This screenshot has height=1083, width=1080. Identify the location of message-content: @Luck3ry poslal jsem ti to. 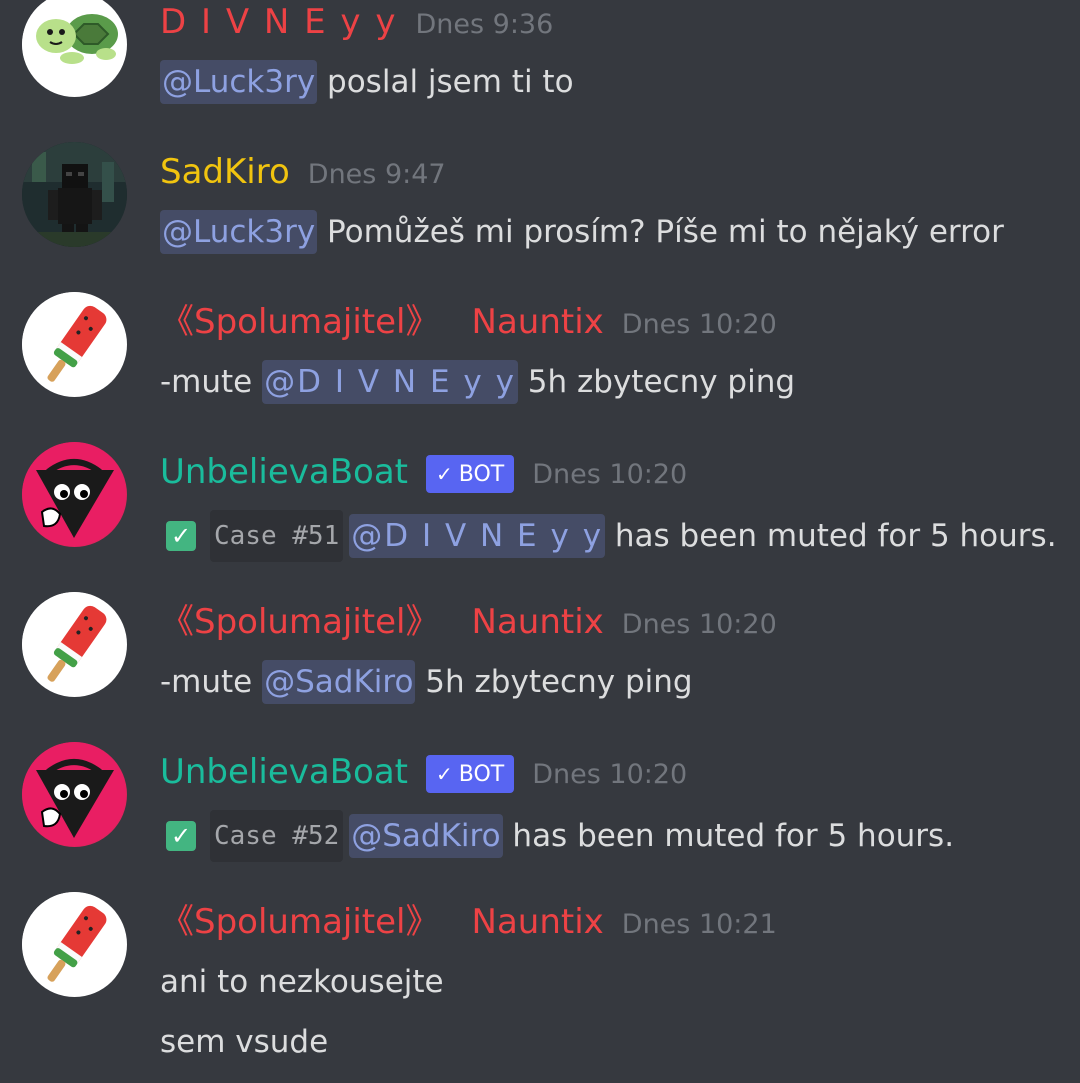
(367, 82).